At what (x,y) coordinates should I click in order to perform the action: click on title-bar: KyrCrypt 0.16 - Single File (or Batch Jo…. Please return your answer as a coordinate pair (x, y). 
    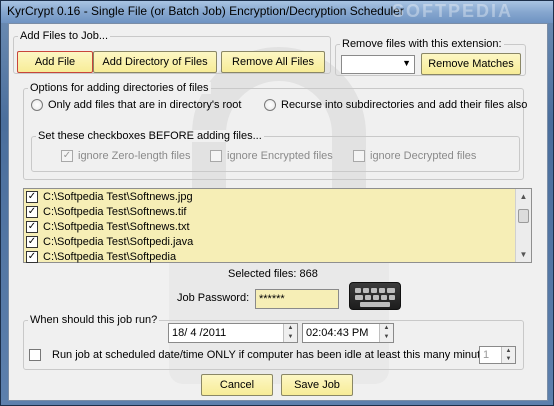
    Looking at the image, I should click on (277, 12).